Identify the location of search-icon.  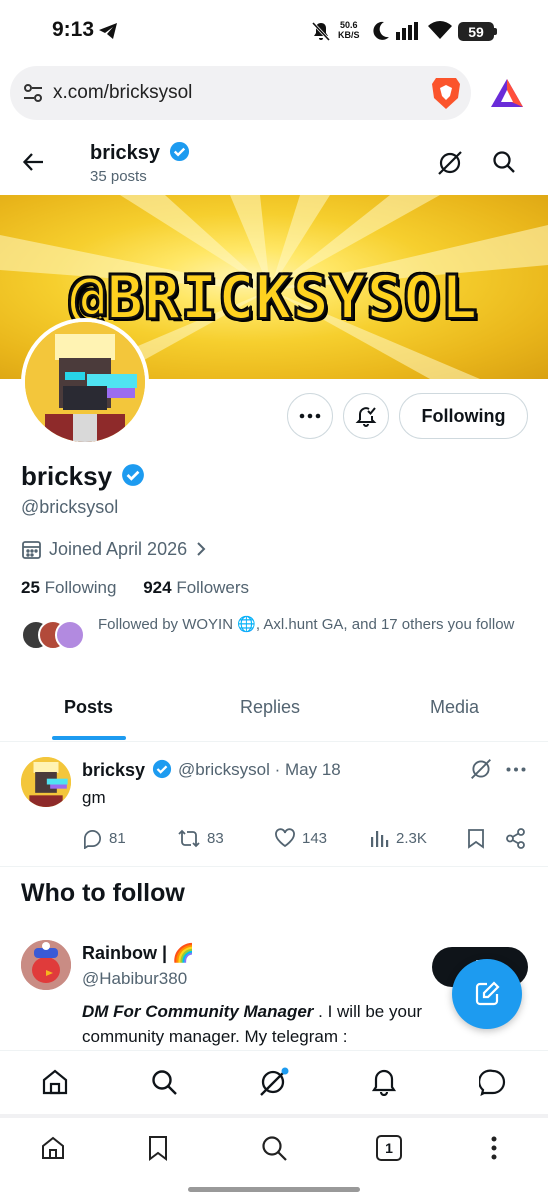
(504, 162).